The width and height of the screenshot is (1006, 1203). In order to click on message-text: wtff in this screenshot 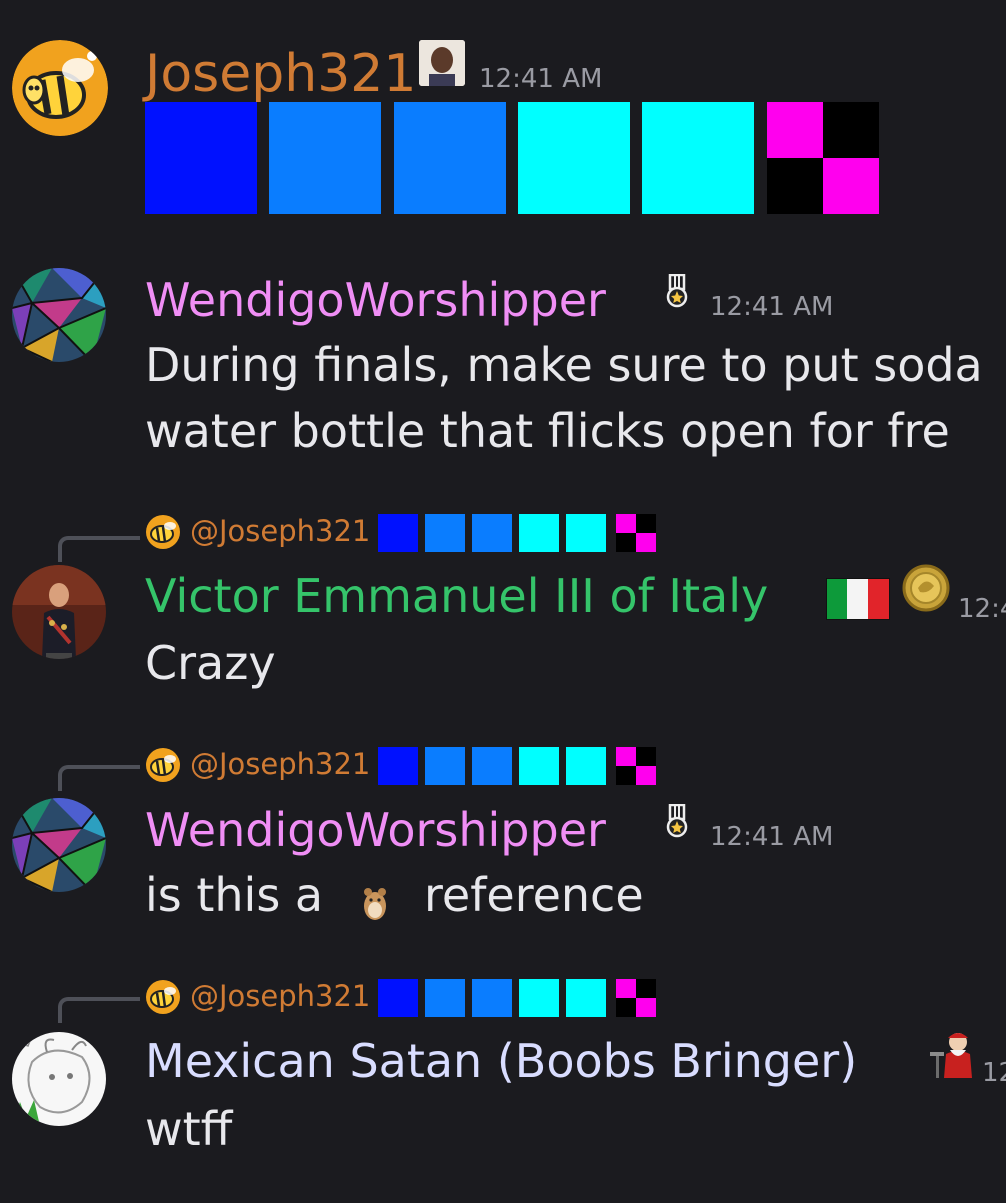, I will do `click(189, 1129)`.